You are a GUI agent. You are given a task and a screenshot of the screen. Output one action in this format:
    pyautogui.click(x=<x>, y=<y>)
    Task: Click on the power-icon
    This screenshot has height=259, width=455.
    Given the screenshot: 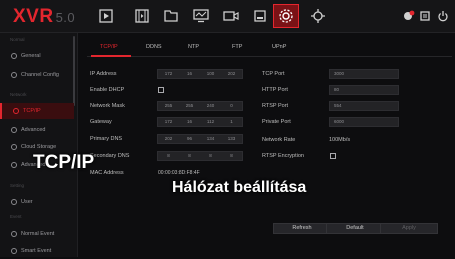 What is the action you would take?
    pyautogui.click(x=444, y=16)
    